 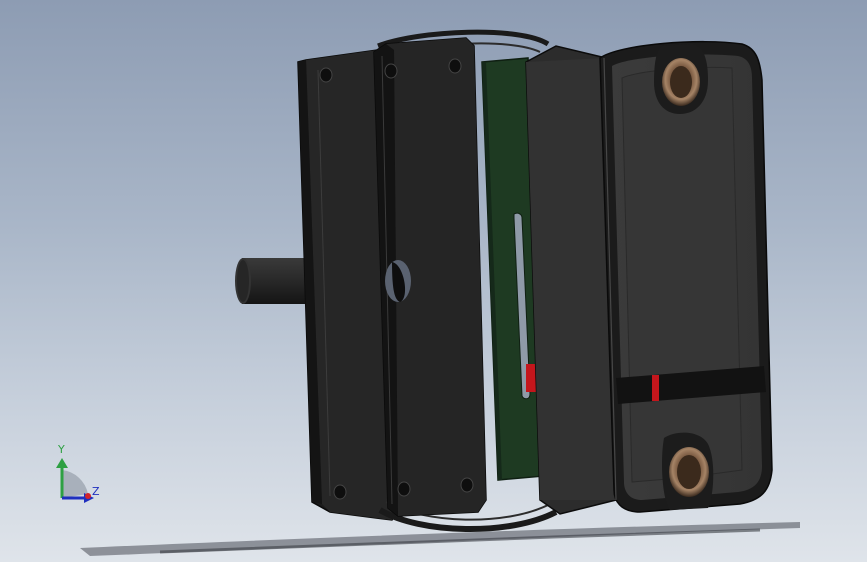 What do you see at coordinates (430, 277) in the screenshot?
I see `mid-plate` at bounding box center [430, 277].